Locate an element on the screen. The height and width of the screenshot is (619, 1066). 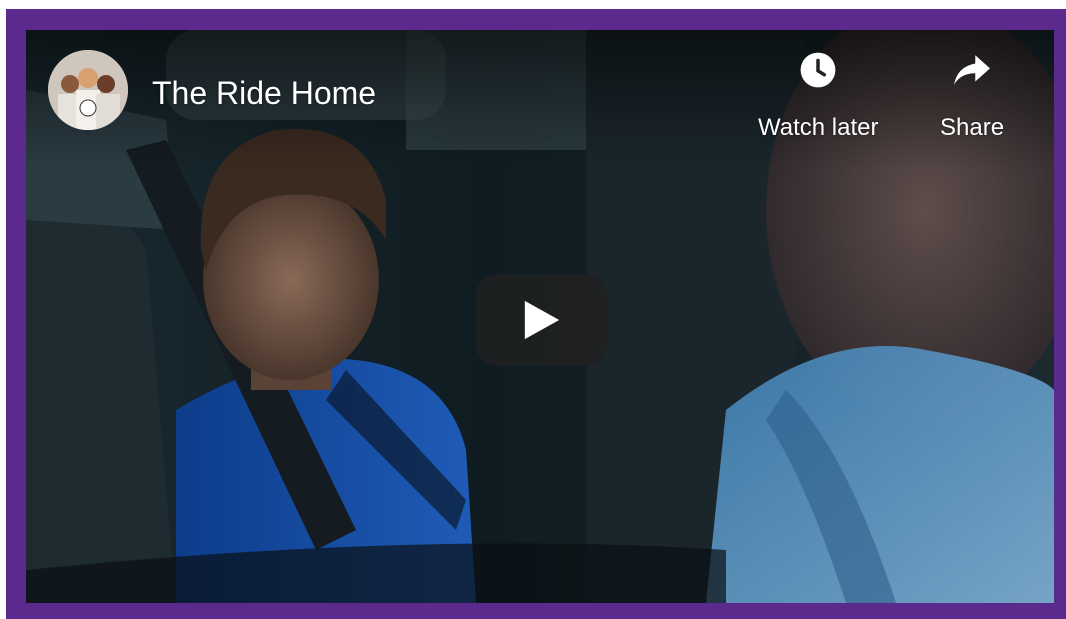
play-icon is located at coordinates (542, 320).